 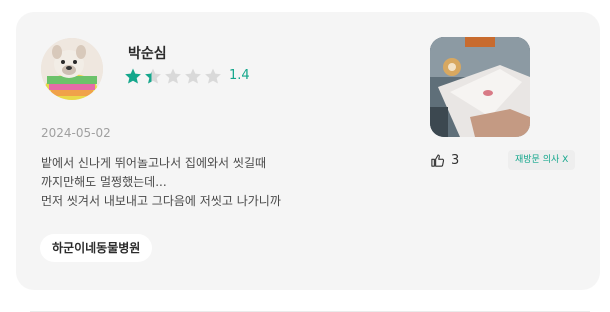 What do you see at coordinates (147, 54) in the screenshot?
I see `author-name: 박순심` at bounding box center [147, 54].